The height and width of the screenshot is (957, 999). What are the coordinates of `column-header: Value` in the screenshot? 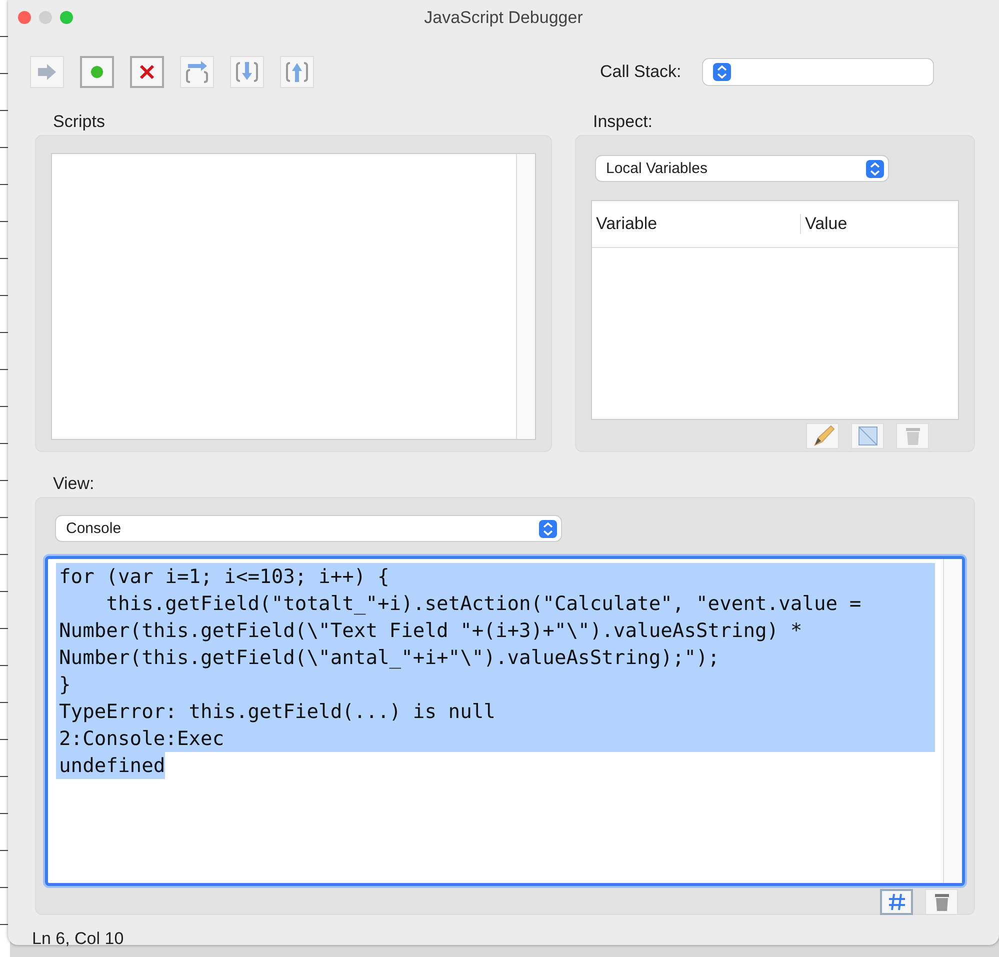 It's located at (878, 224).